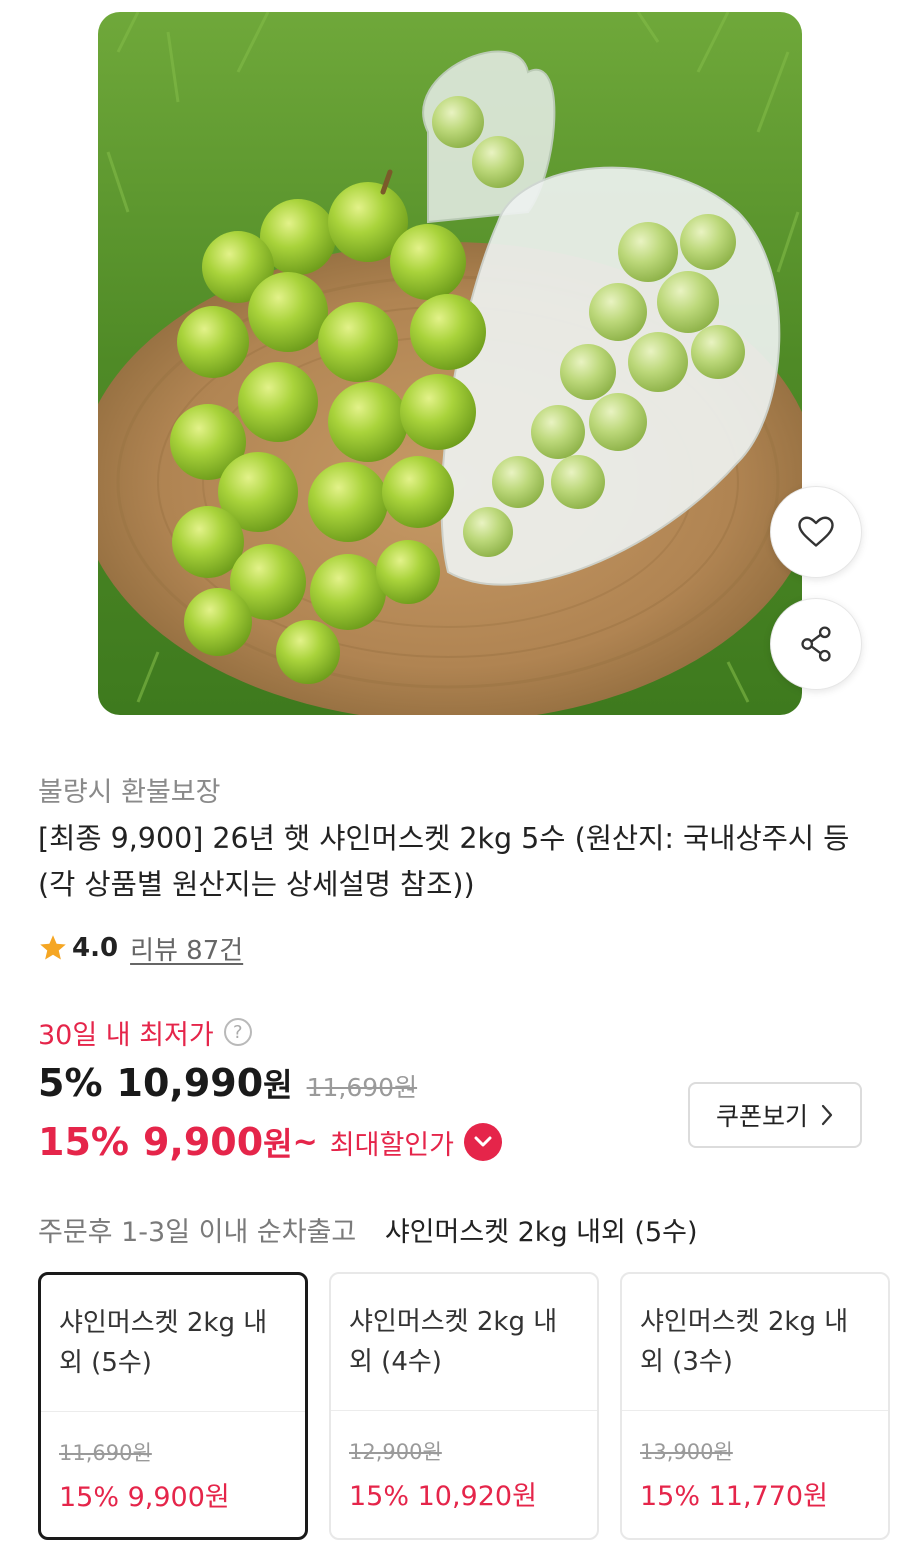 The width and height of the screenshot is (900, 1558). Describe the element at coordinates (95, 948) in the screenshot. I see `rating-score: 4.0` at that location.